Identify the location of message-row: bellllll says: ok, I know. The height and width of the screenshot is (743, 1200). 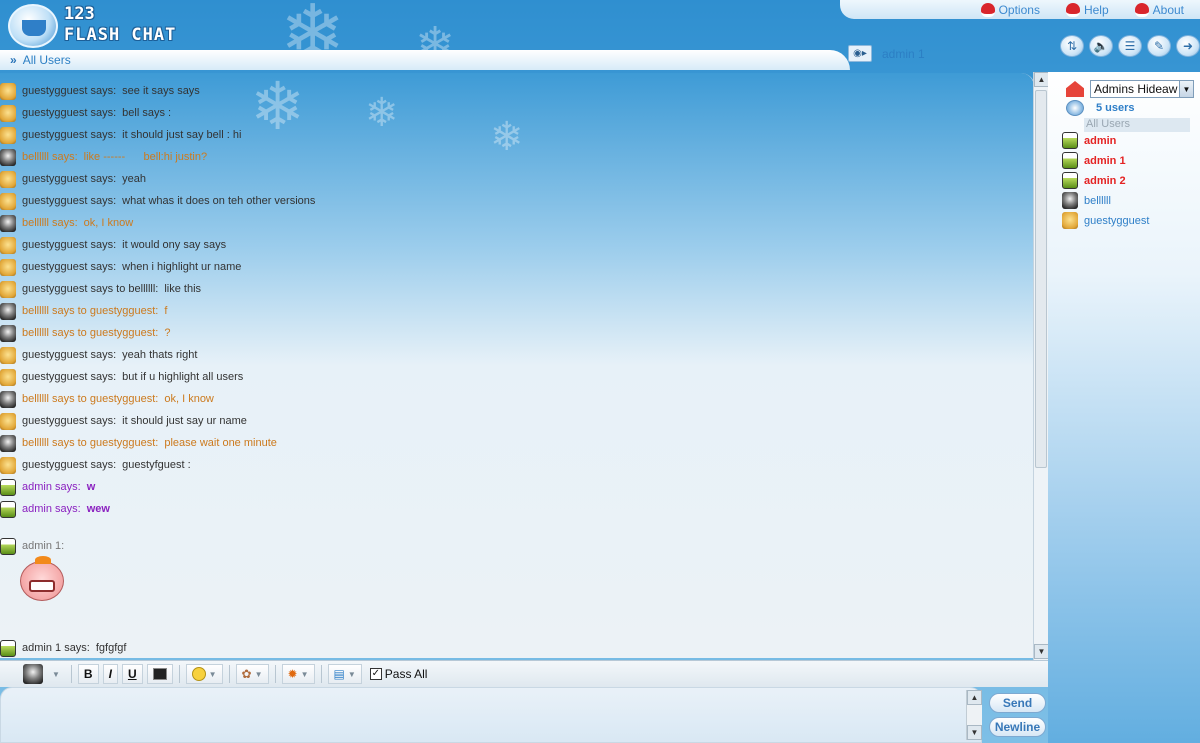
(66, 223).